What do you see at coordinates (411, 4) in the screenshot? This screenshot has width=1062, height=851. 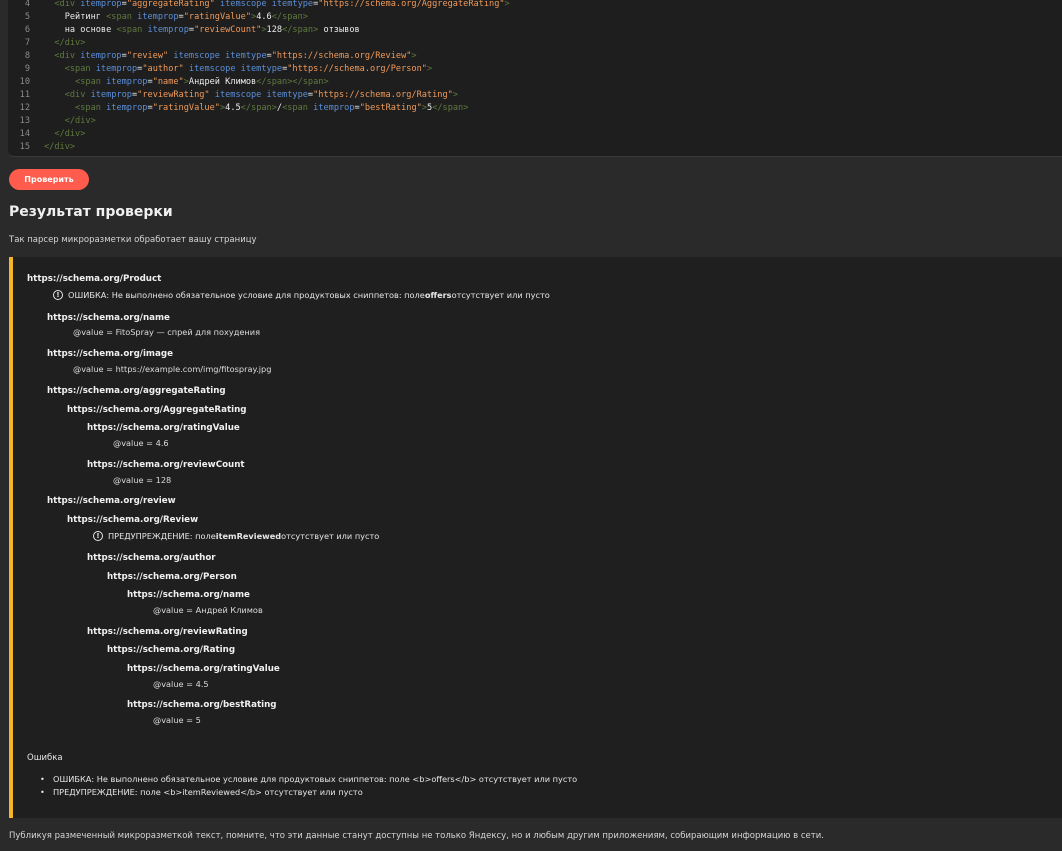 I see `code-token: "https://schema.org/AggregateRating"` at bounding box center [411, 4].